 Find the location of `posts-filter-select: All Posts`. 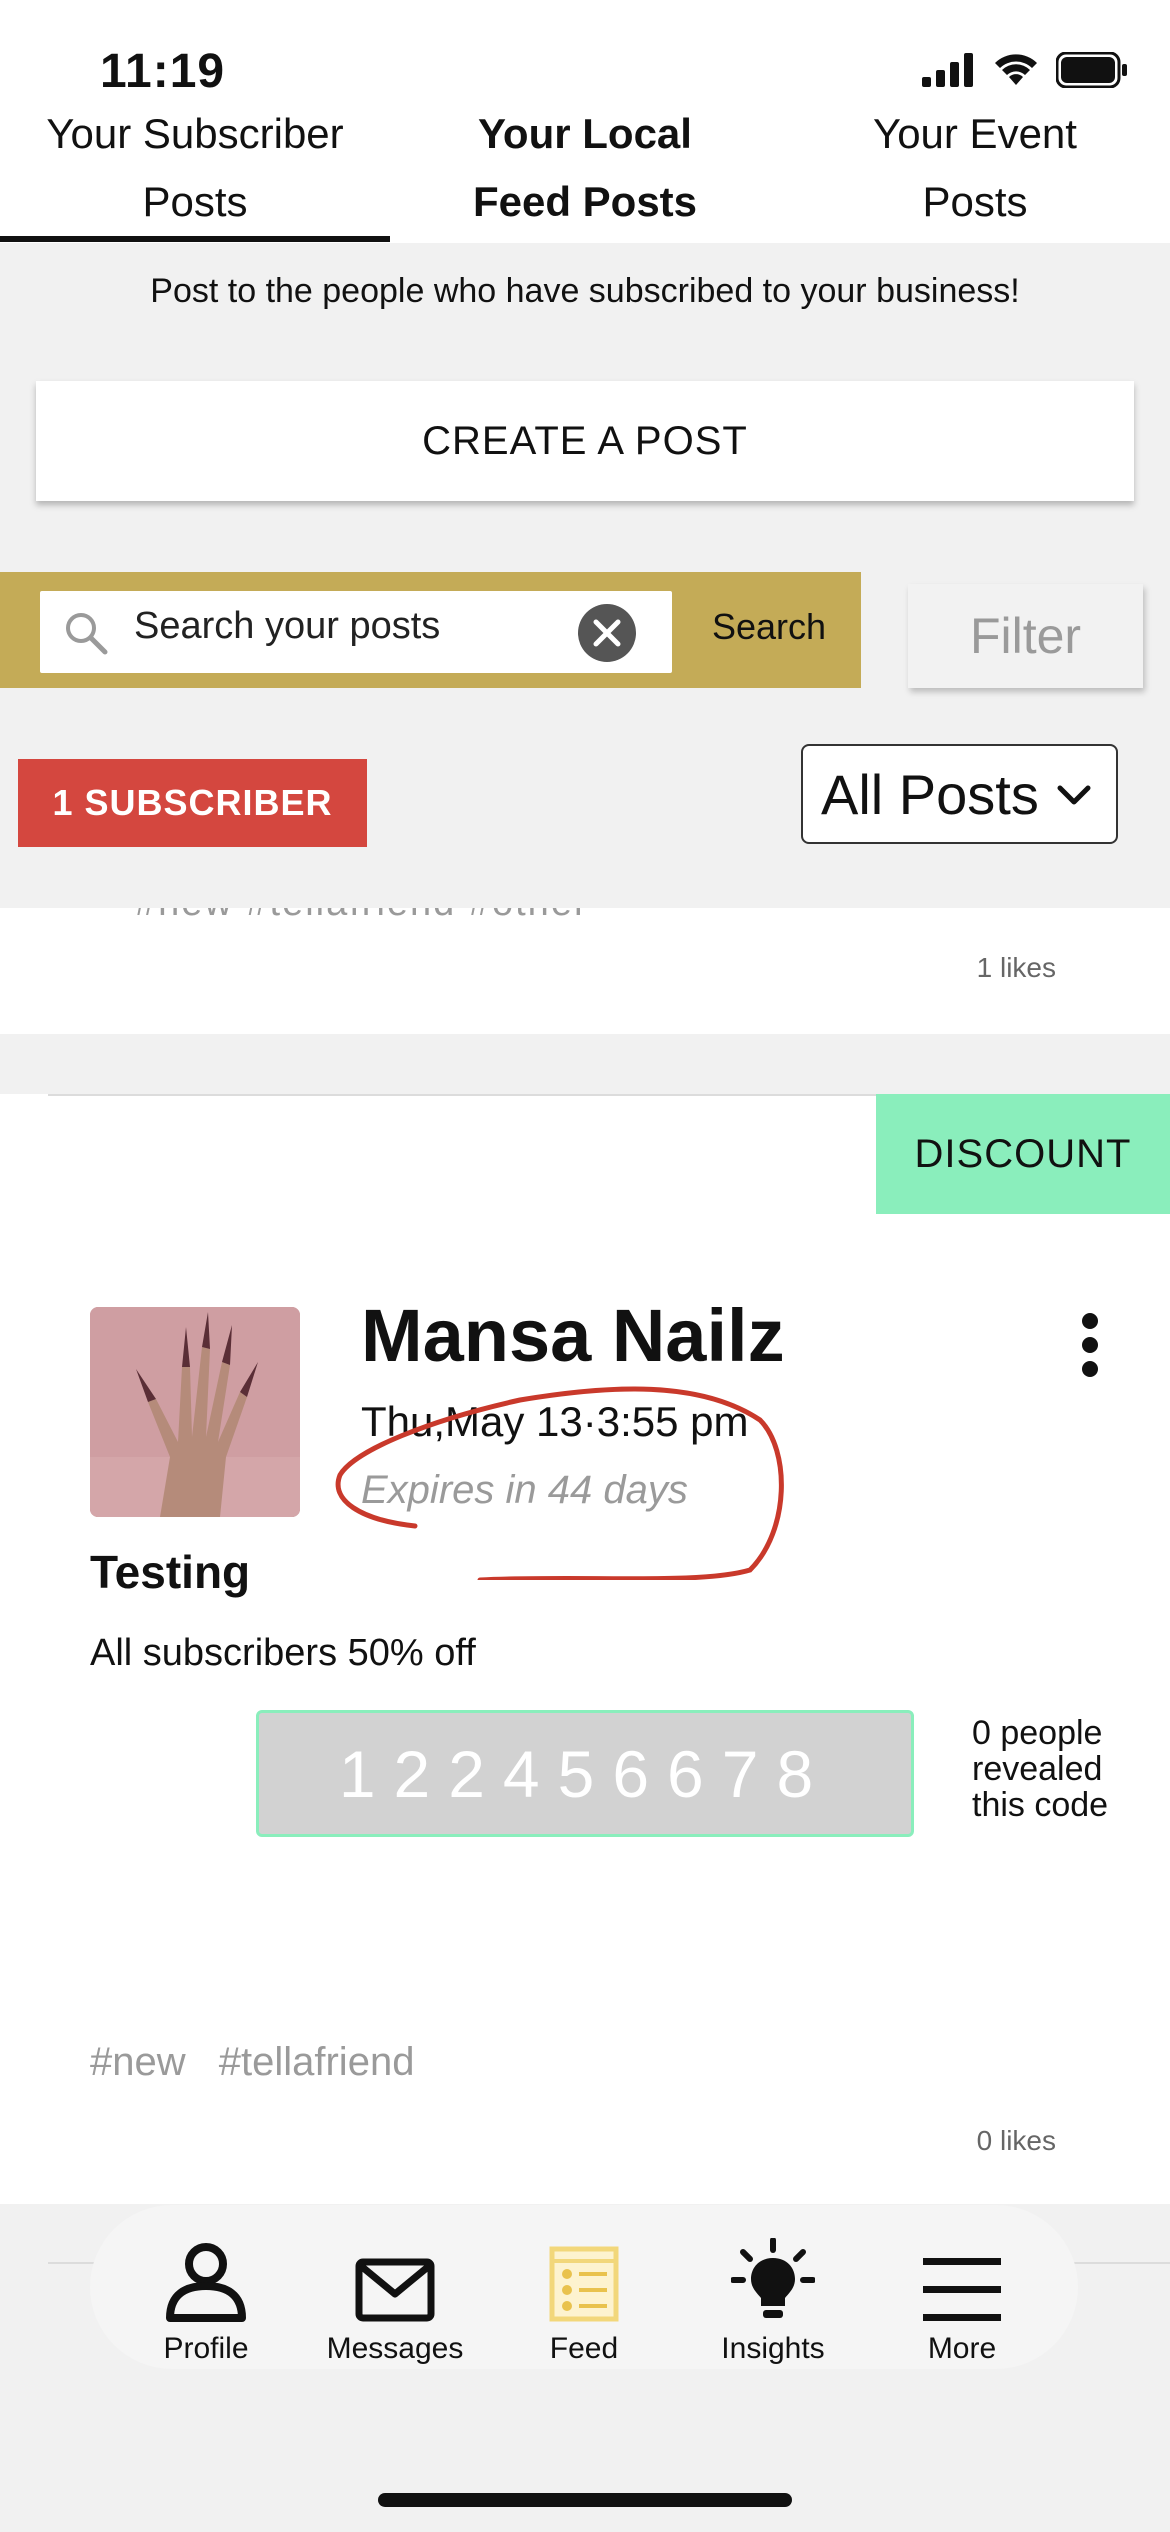

posts-filter-select: All Posts is located at coordinates (959, 794).